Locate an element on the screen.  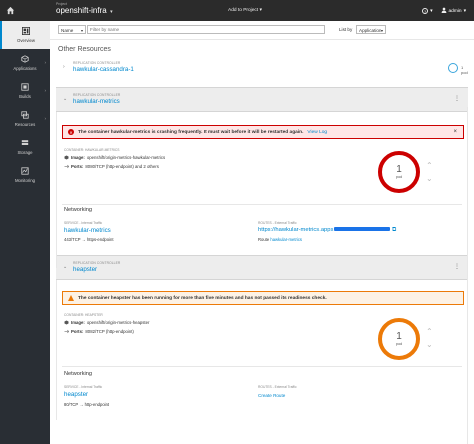
dashboard-icon is located at coordinates (26, 31).